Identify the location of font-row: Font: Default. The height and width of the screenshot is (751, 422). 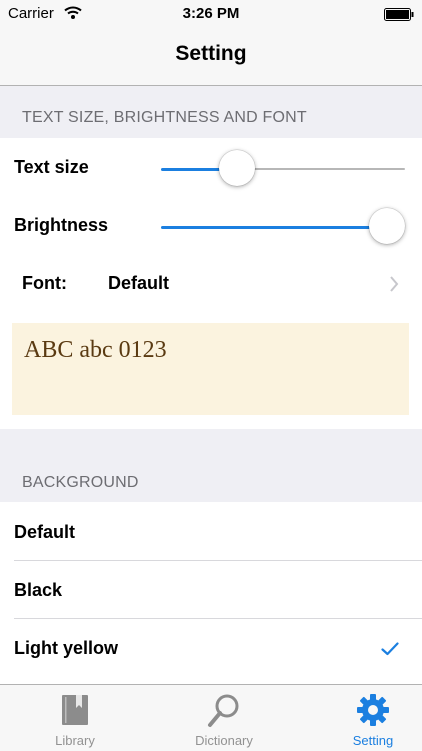
(211, 284).